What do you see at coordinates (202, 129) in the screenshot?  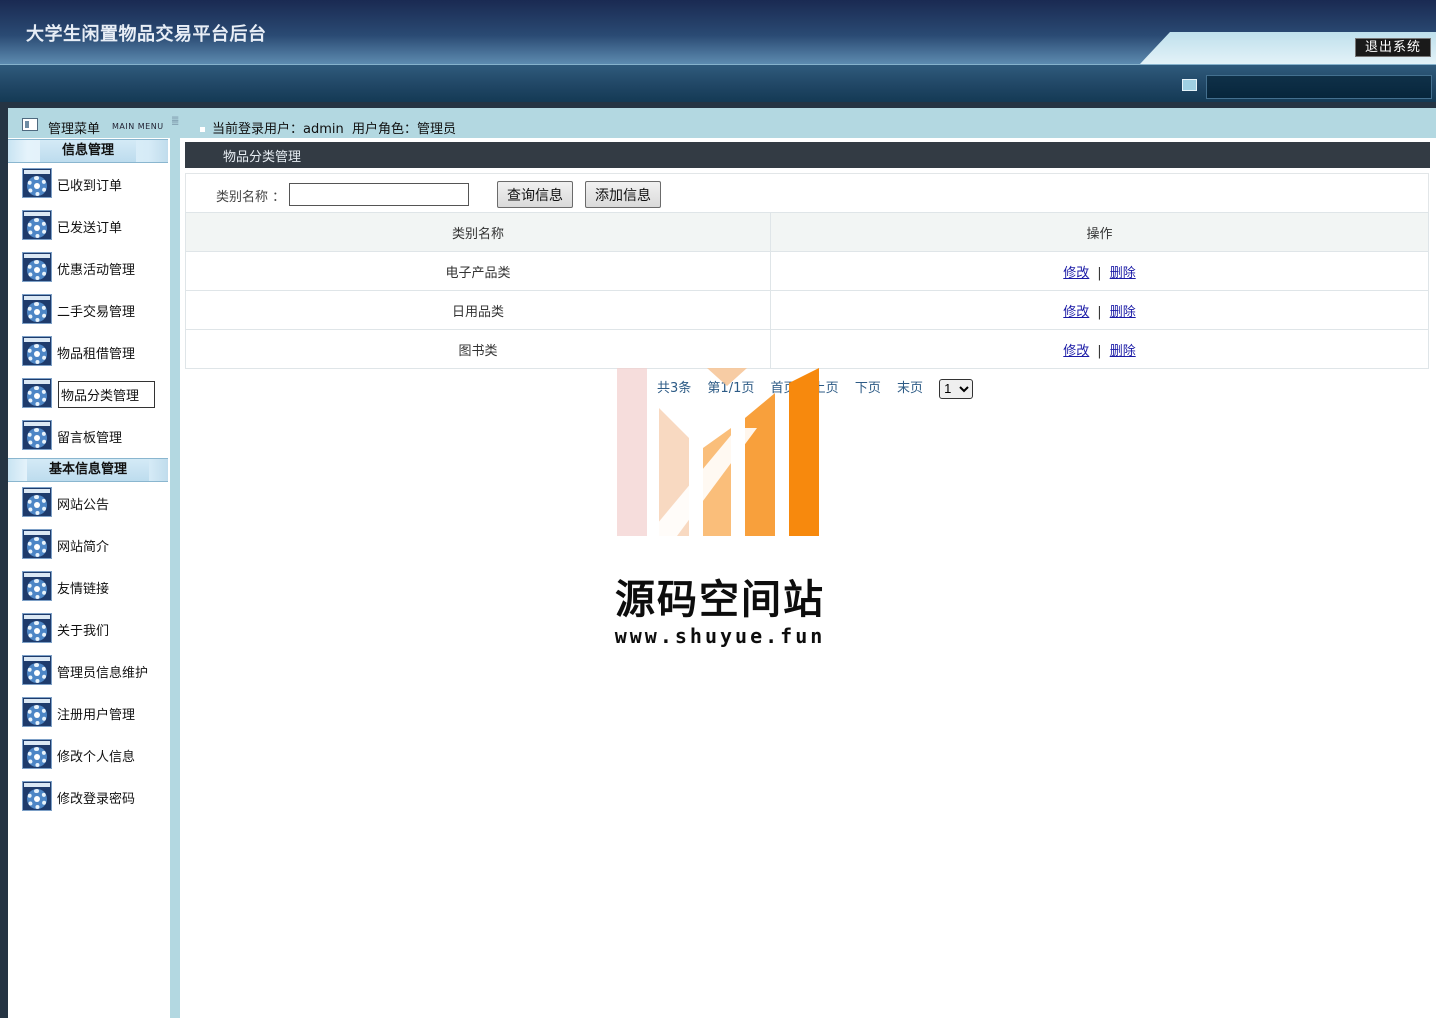 I see `bullet-icon` at bounding box center [202, 129].